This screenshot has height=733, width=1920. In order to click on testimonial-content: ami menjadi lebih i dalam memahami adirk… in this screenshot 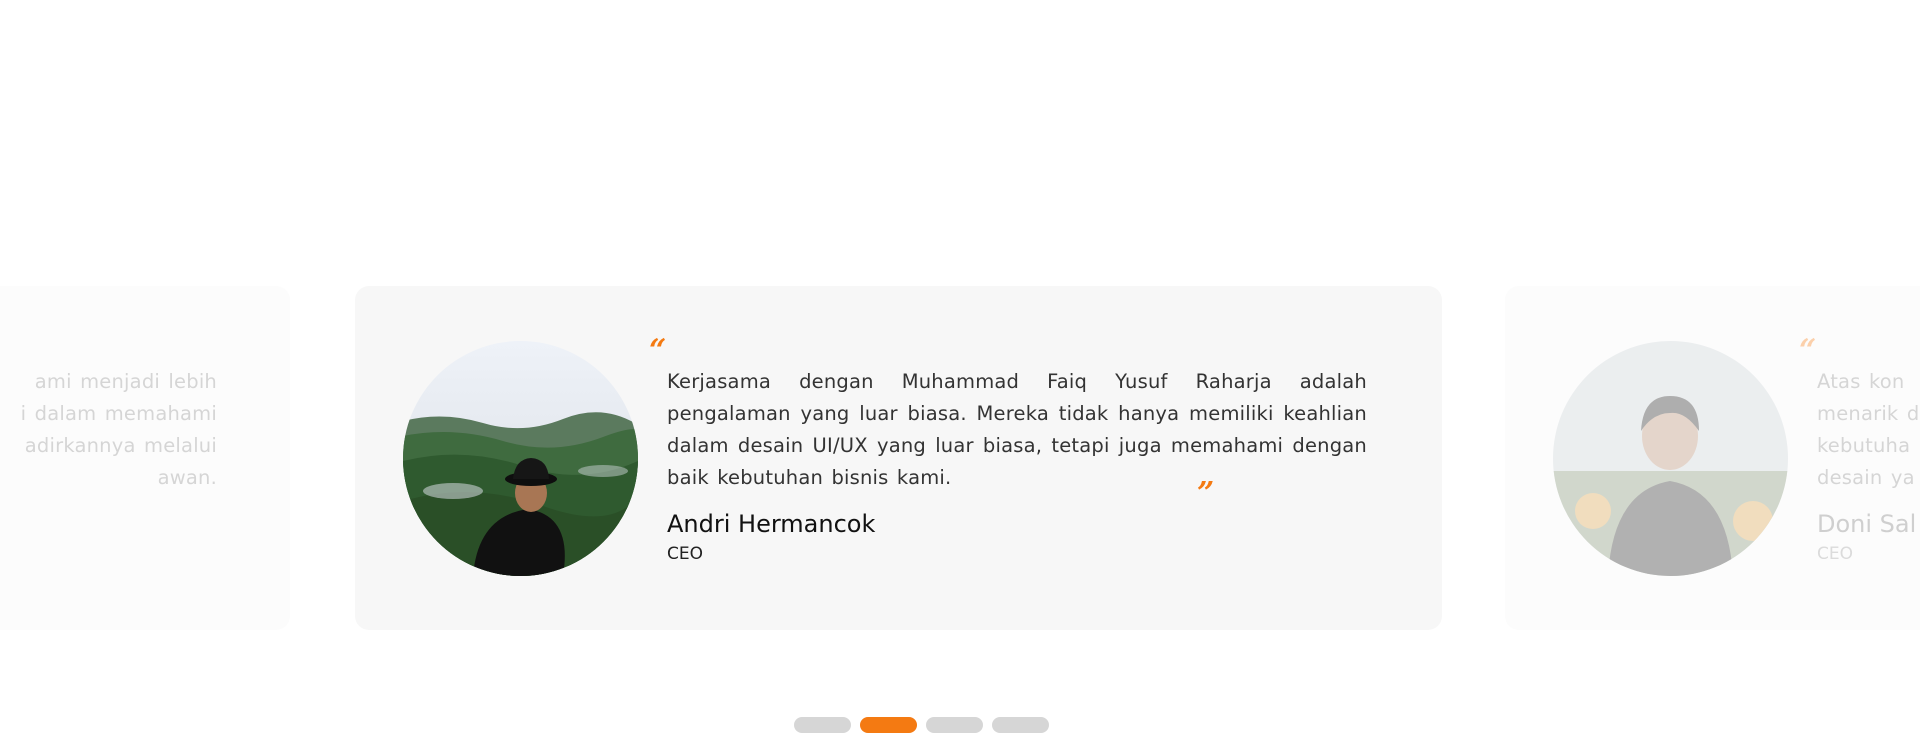, I will do `click(108, 430)`.